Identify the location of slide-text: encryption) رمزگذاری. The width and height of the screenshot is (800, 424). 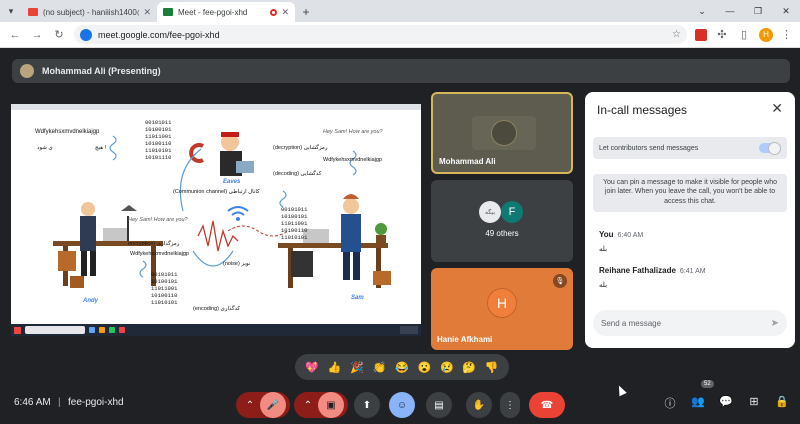
(154, 244).